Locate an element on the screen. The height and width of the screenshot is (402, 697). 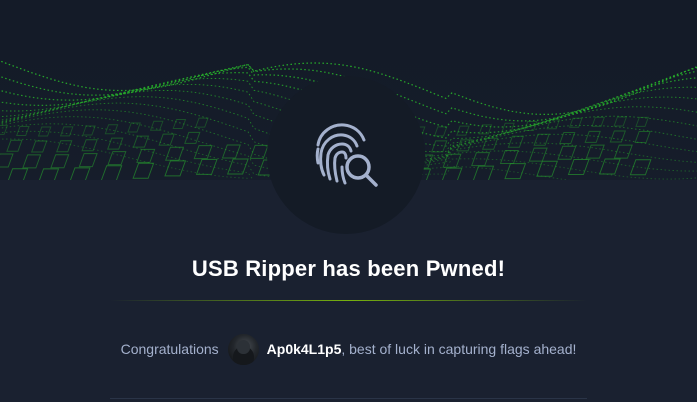
fingerprint-search-icon is located at coordinates (346, 155).